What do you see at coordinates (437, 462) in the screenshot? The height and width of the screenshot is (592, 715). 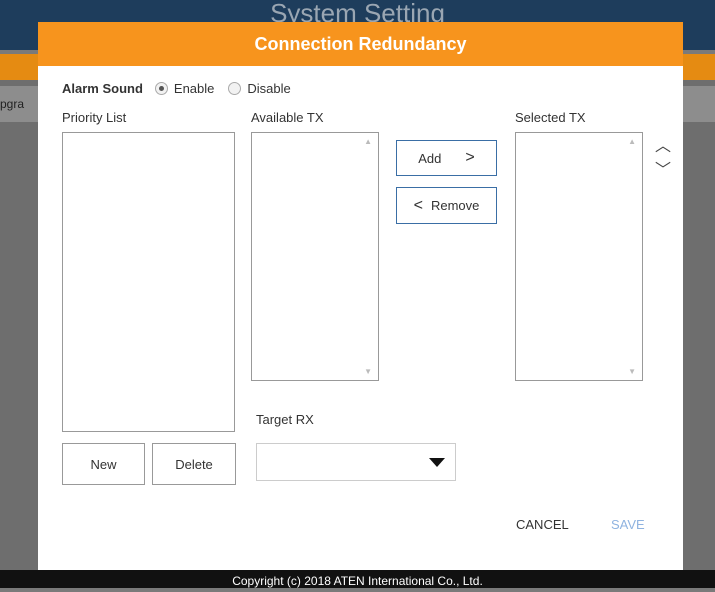 I see `dropdown-arrow-icon` at bounding box center [437, 462].